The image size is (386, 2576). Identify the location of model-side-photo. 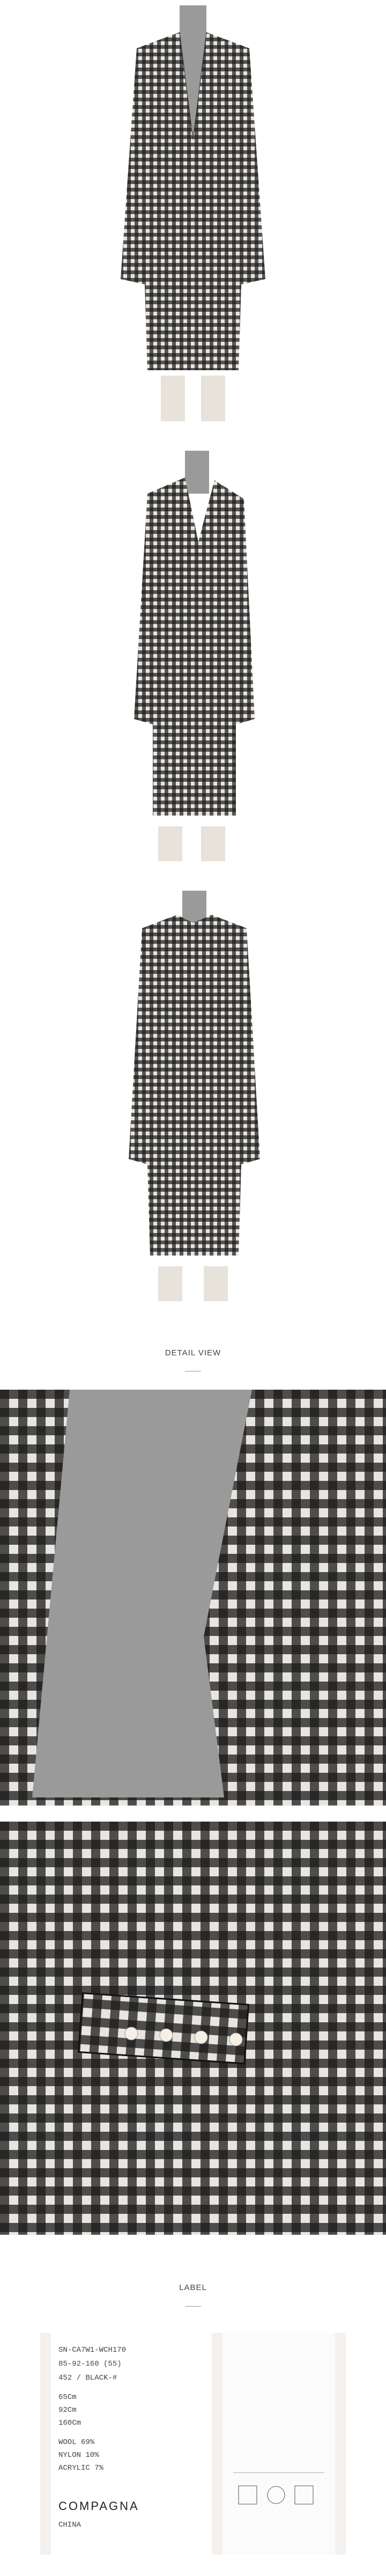
(193, 652).